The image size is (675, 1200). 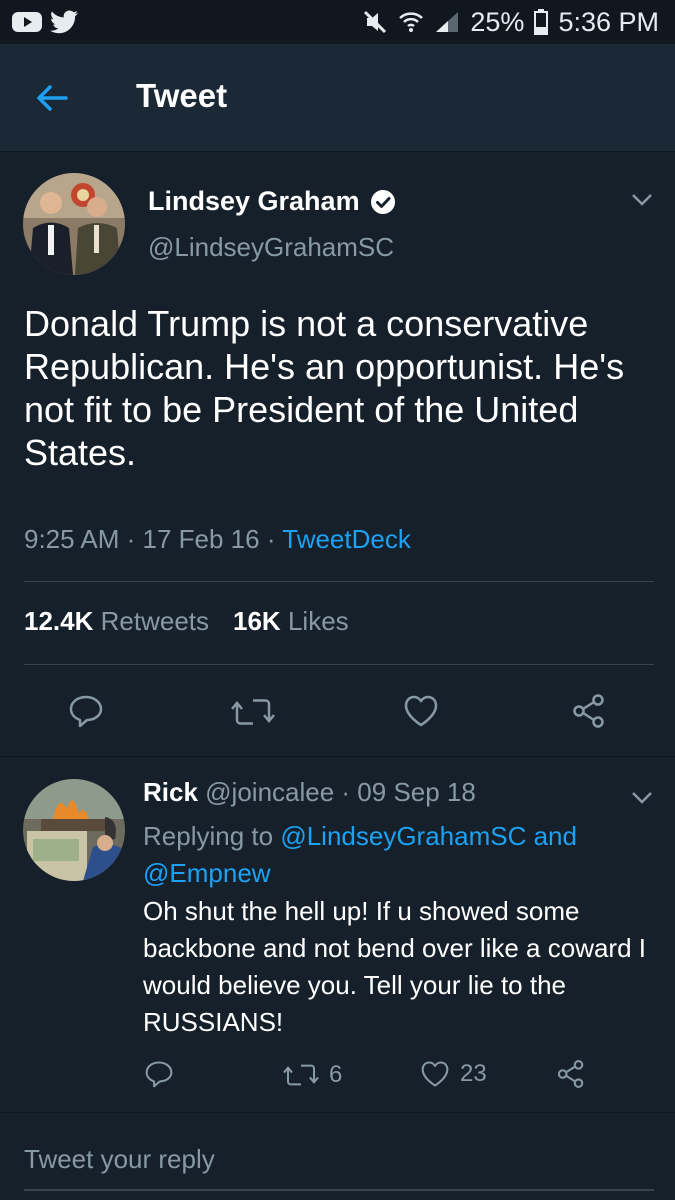 I want to click on back-arrow-icon, so click(x=52, y=98).